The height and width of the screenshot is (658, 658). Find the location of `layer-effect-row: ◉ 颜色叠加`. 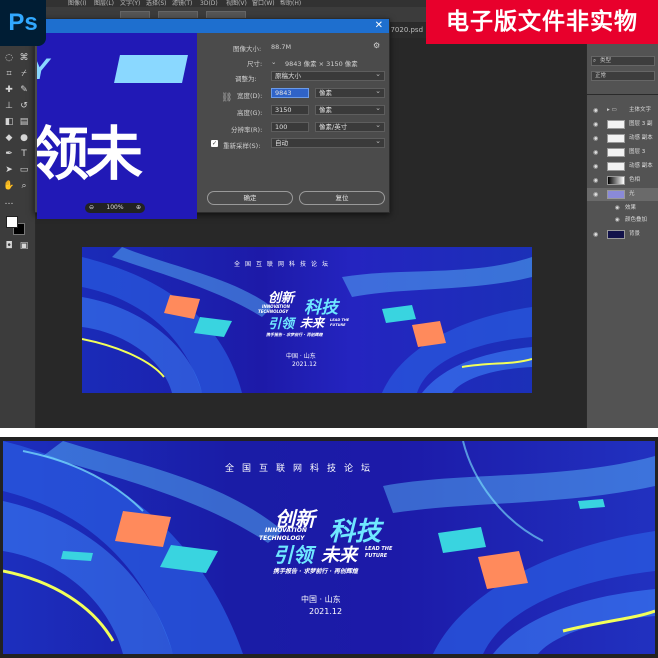

layer-effect-row: ◉ 颜色叠加 is located at coordinates (622, 220).